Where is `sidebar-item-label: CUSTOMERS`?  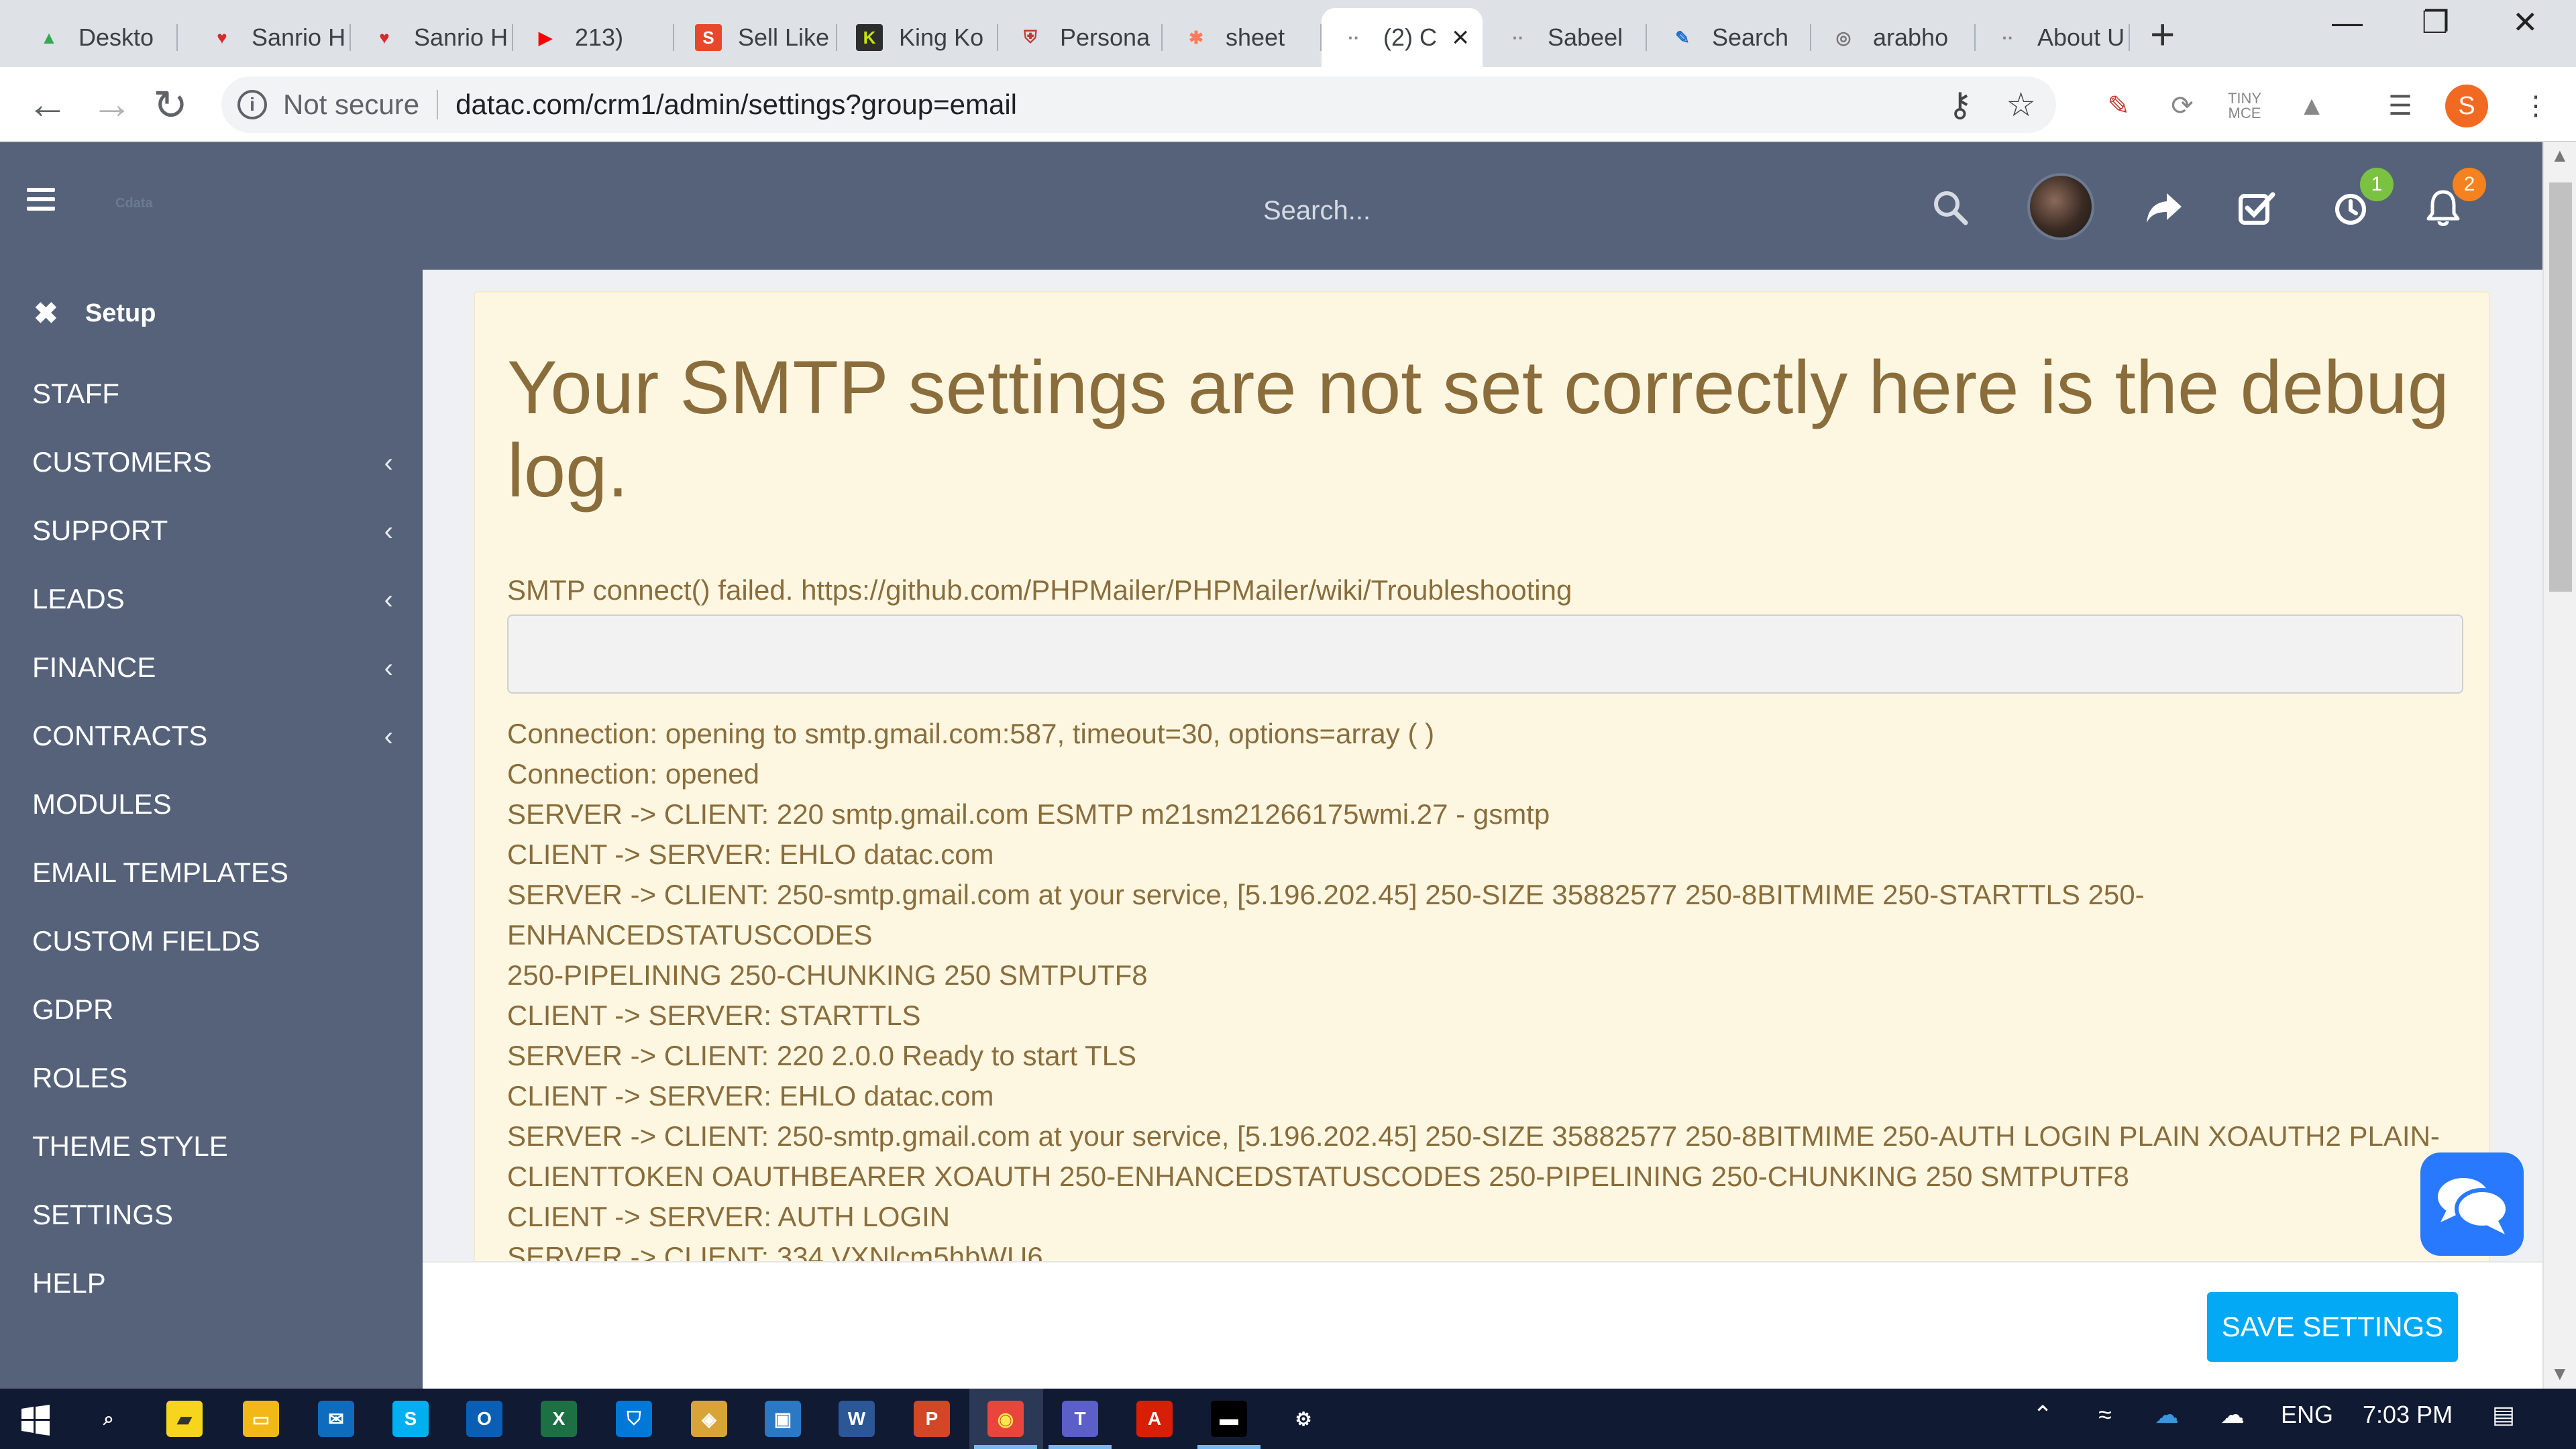 sidebar-item-label: CUSTOMERS is located at coordinates (122, 462).